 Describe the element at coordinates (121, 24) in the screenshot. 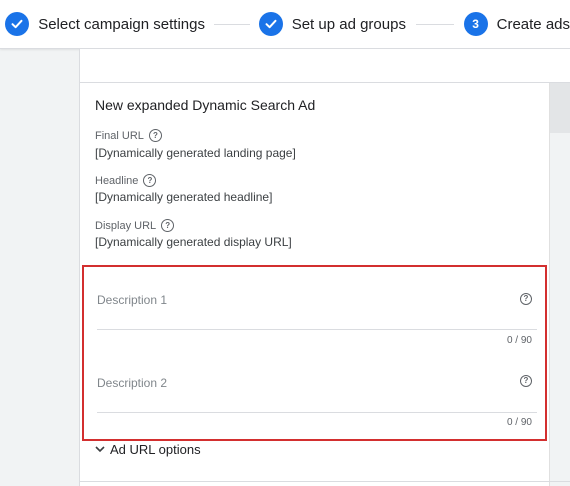

I see `step-label: Select campaign settings` at that location.